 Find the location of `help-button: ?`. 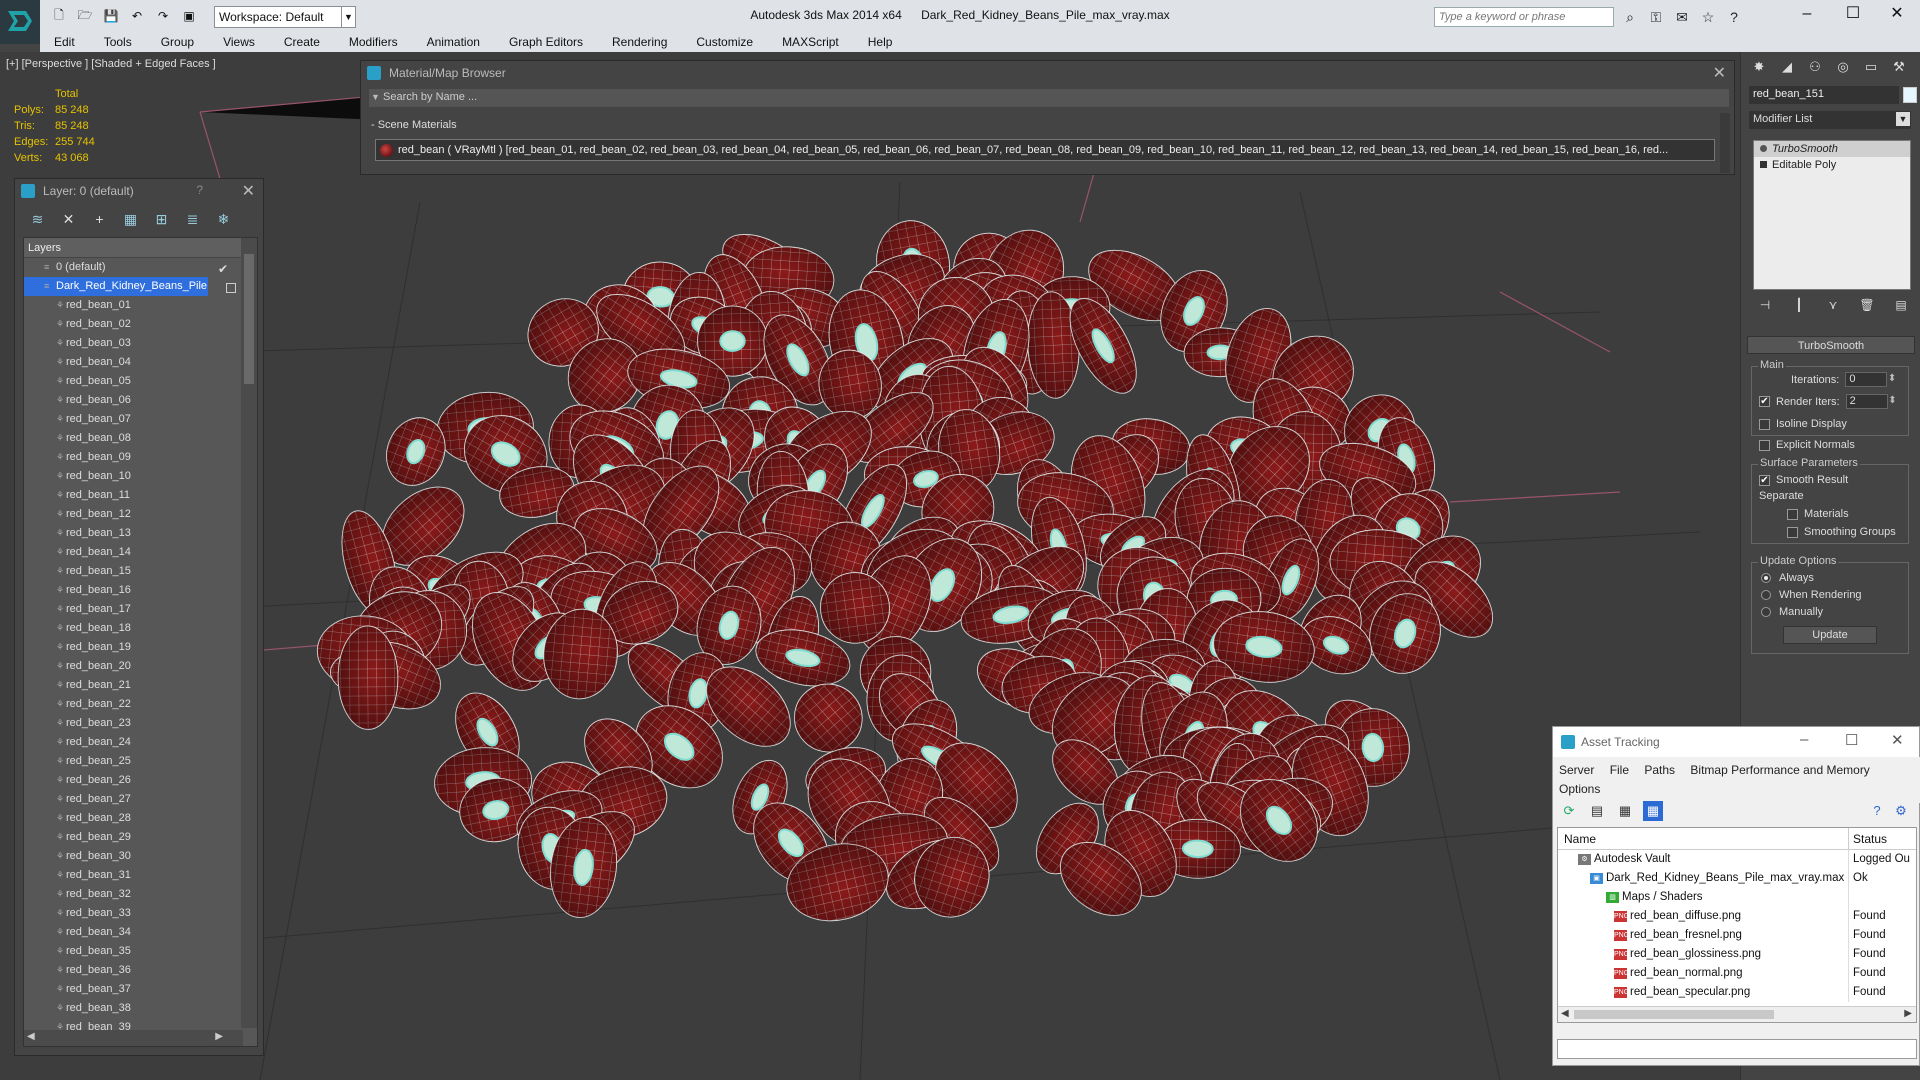

help-button: ? is located at coordinates (199, 190).